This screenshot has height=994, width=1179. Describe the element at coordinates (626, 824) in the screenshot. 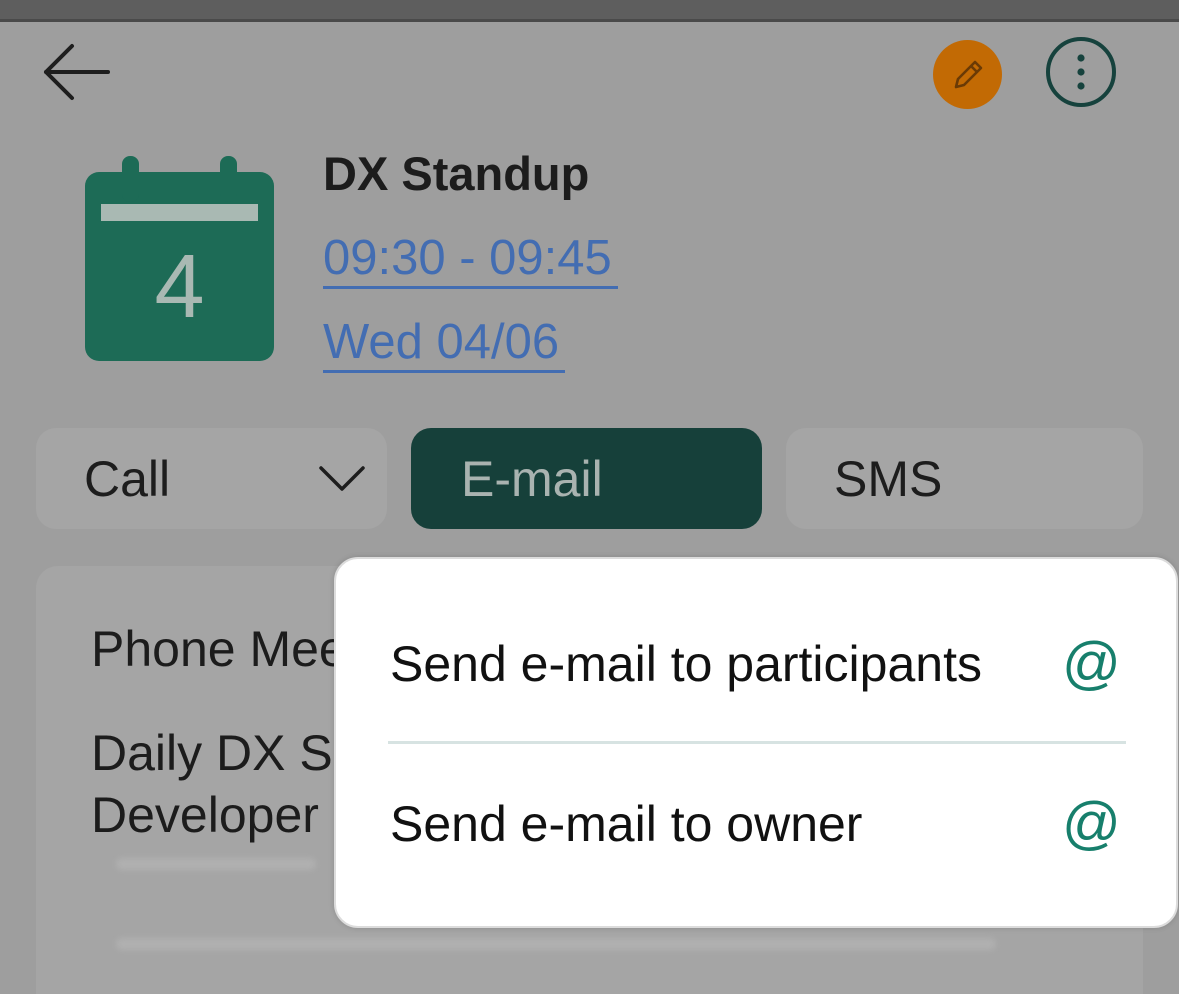

I see `menu-item-label: Send e-mail to owner` at that location.